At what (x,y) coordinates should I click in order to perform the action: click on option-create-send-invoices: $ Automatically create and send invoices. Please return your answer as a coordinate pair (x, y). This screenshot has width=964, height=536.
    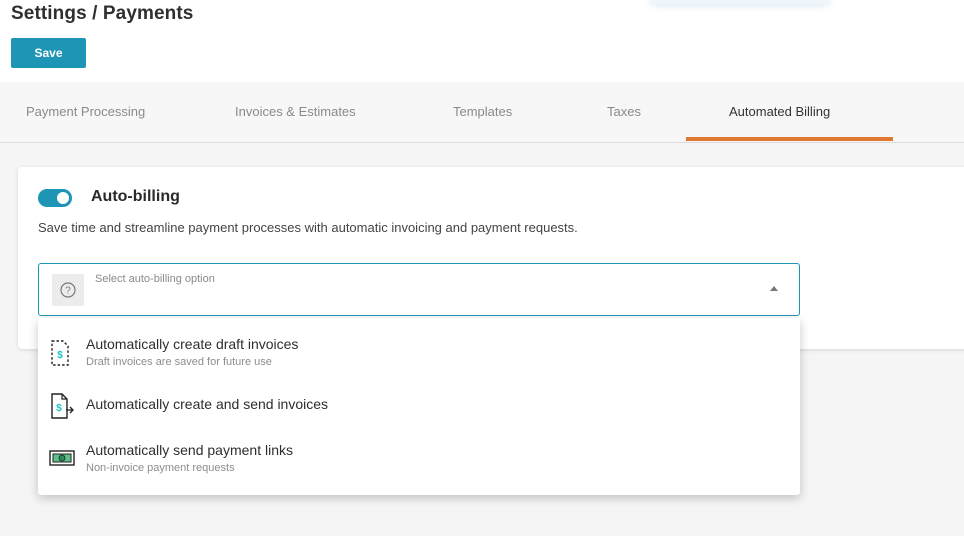
    Looking at the image, I should click on (419, 406).